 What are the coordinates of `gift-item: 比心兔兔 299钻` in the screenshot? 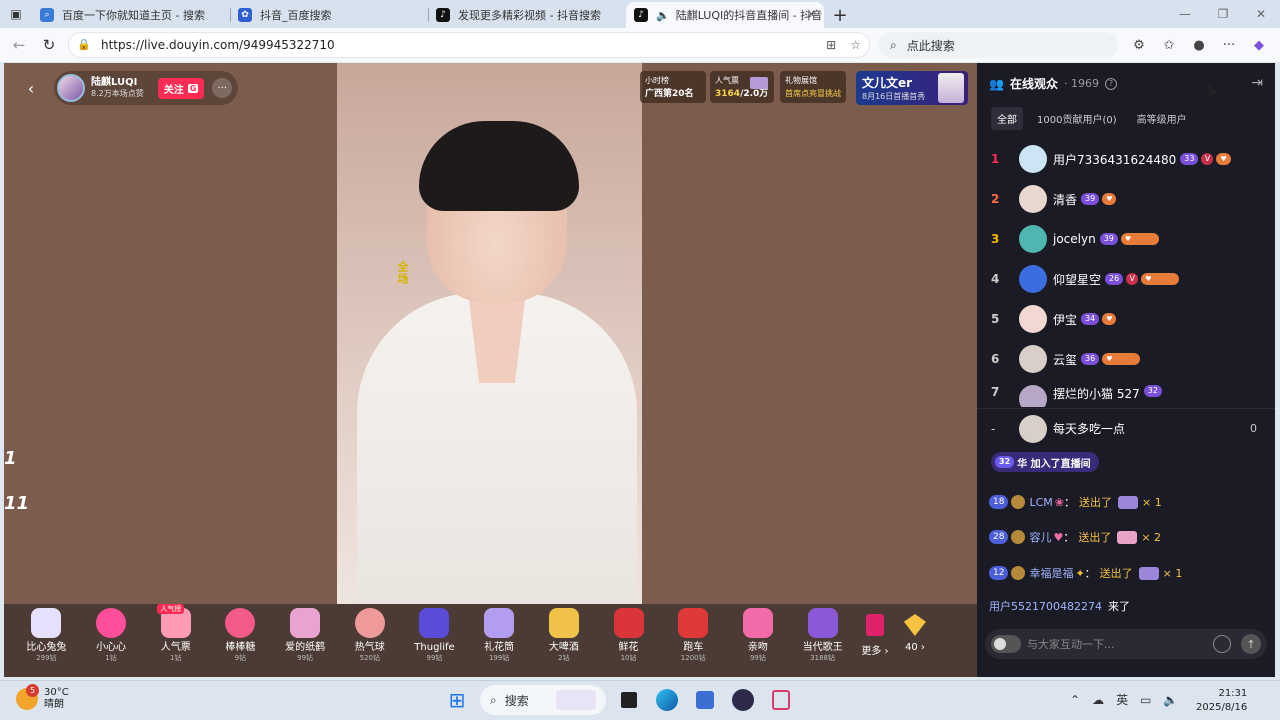 It's located at (46, 635).